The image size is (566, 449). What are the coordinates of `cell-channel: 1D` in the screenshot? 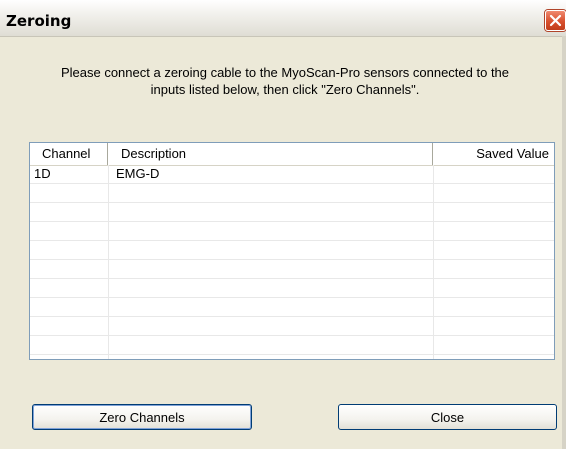 It's located at (42, 173).